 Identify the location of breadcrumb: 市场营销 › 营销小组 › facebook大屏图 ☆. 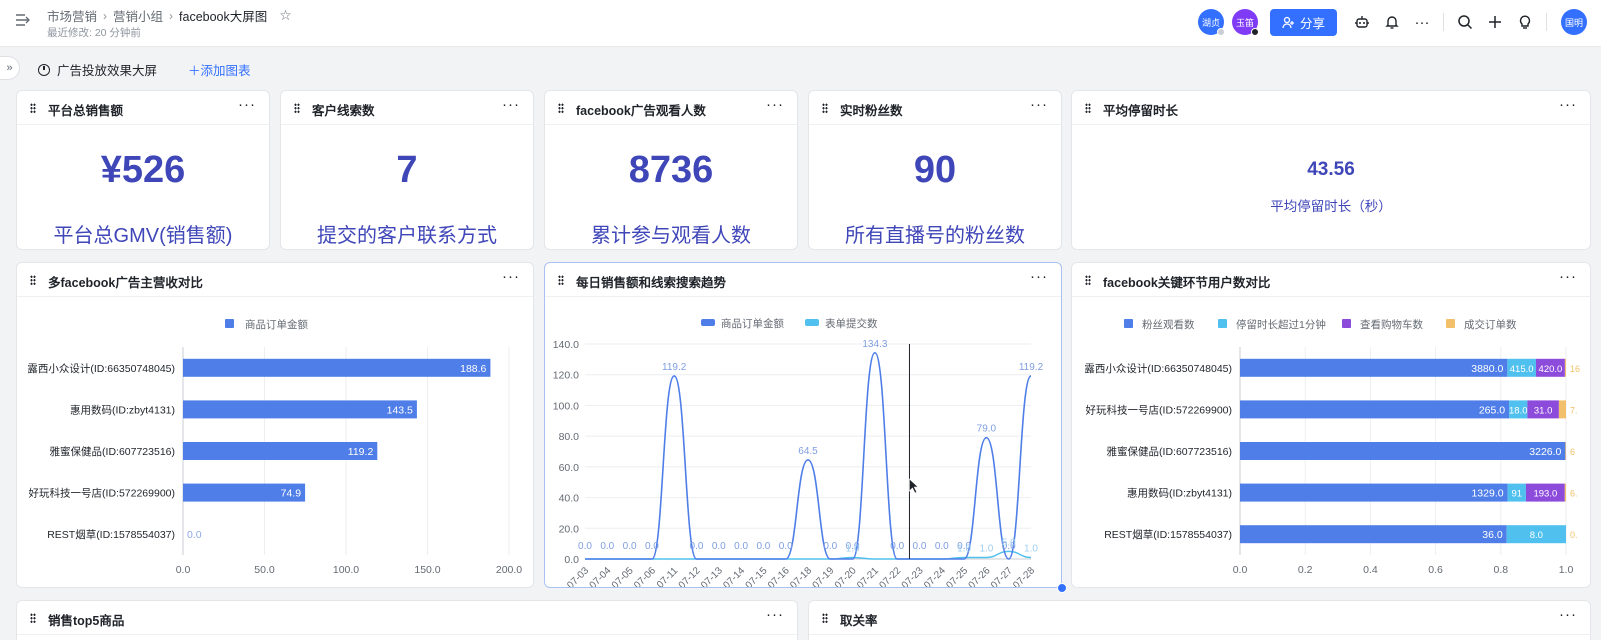
(169, 15).